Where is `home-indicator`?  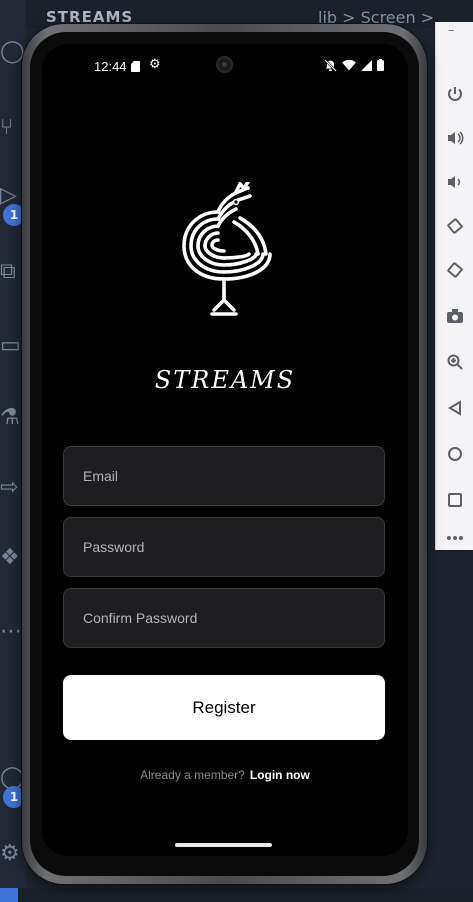
home-indicator is located at coordinates (223, 845).